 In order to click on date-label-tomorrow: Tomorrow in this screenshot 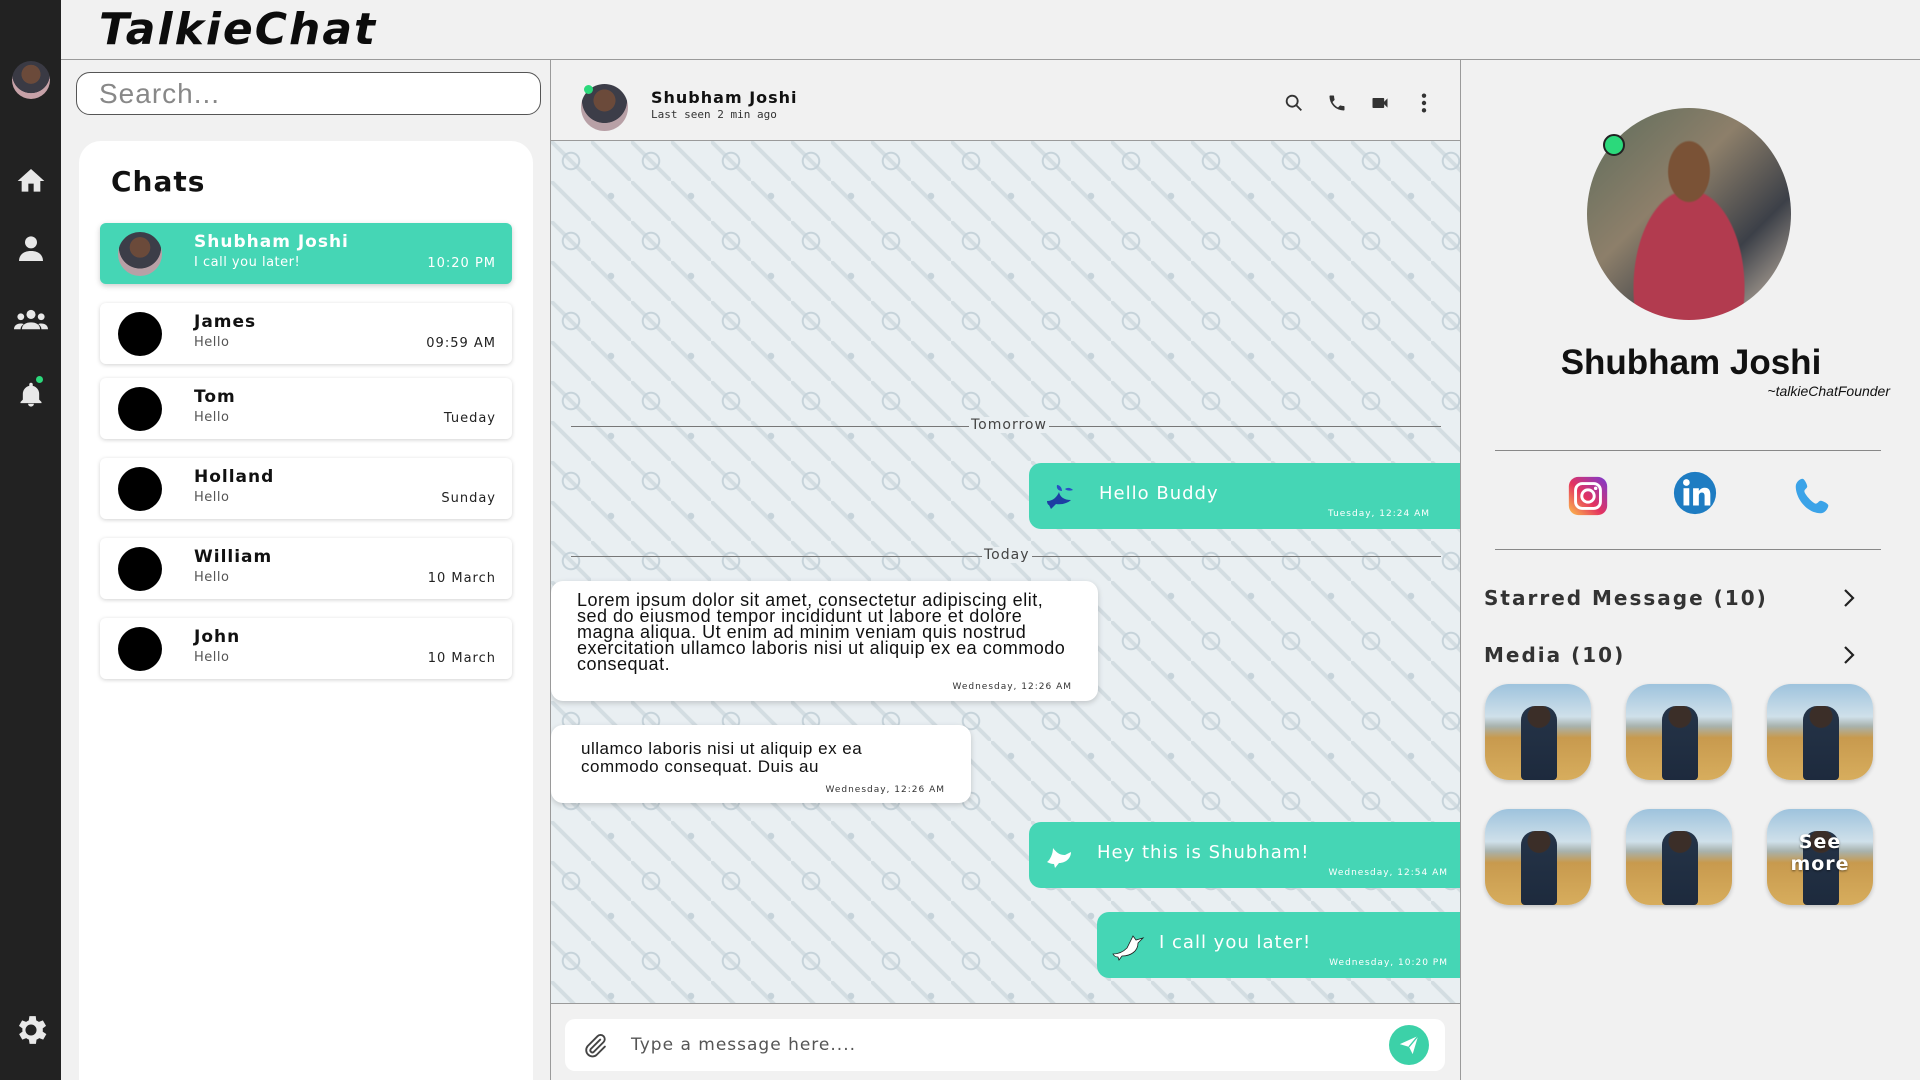, I will do `click(1009, 425)`.